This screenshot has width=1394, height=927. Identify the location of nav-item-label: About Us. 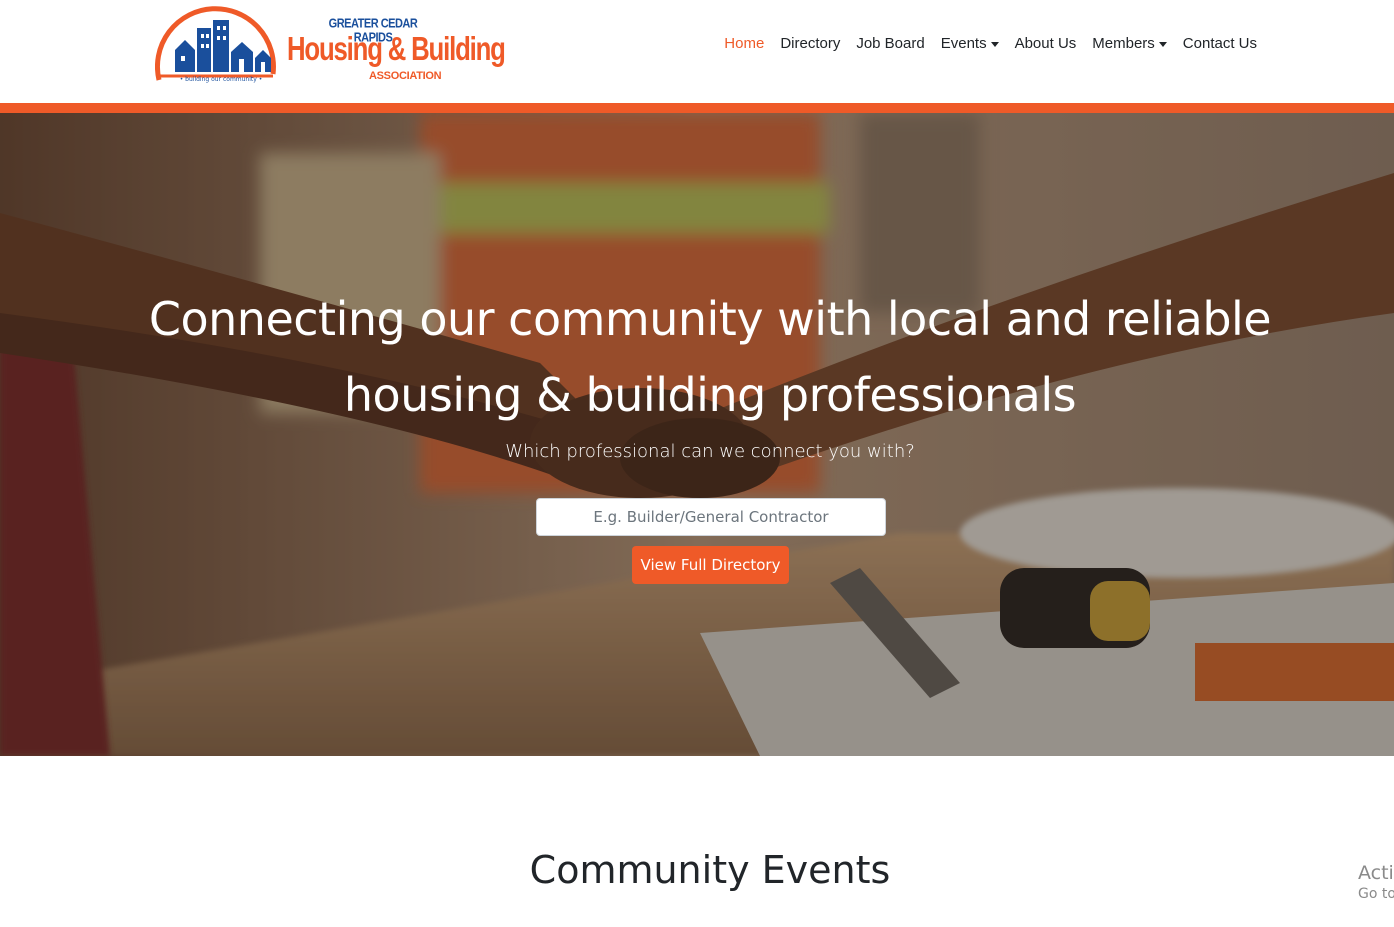
(1045, 43).